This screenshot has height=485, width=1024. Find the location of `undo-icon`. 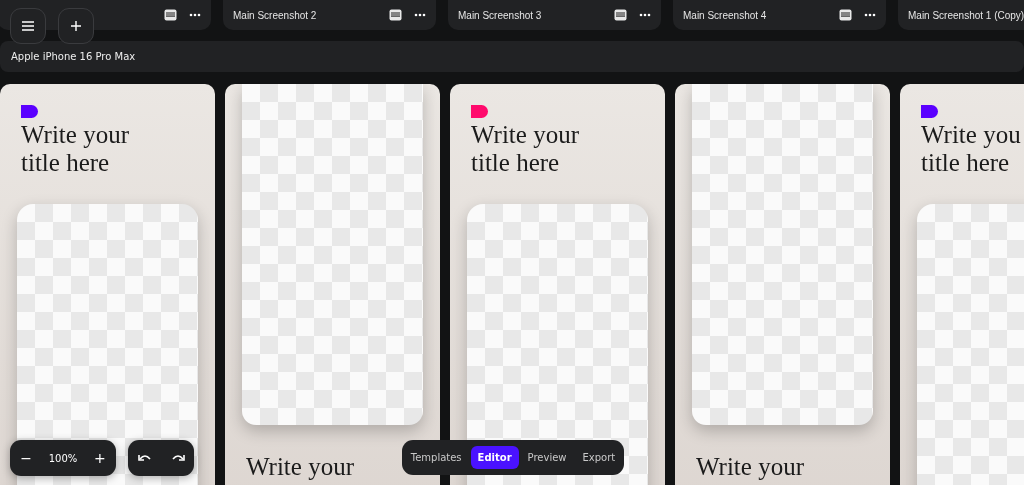

undo-icon is located at coordinates (144, 458).